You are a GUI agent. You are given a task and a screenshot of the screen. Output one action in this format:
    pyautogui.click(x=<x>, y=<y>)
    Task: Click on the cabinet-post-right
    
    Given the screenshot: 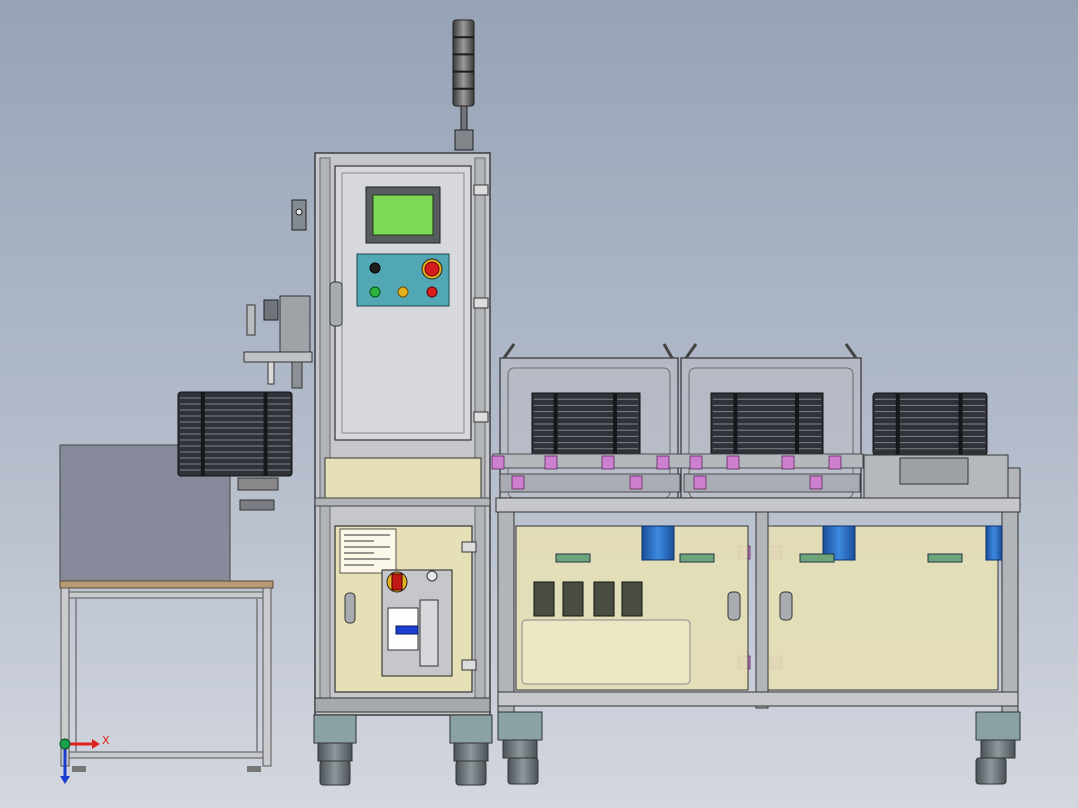 What is the action you would take?
    pyautogui.click(x=480, y=434)
    